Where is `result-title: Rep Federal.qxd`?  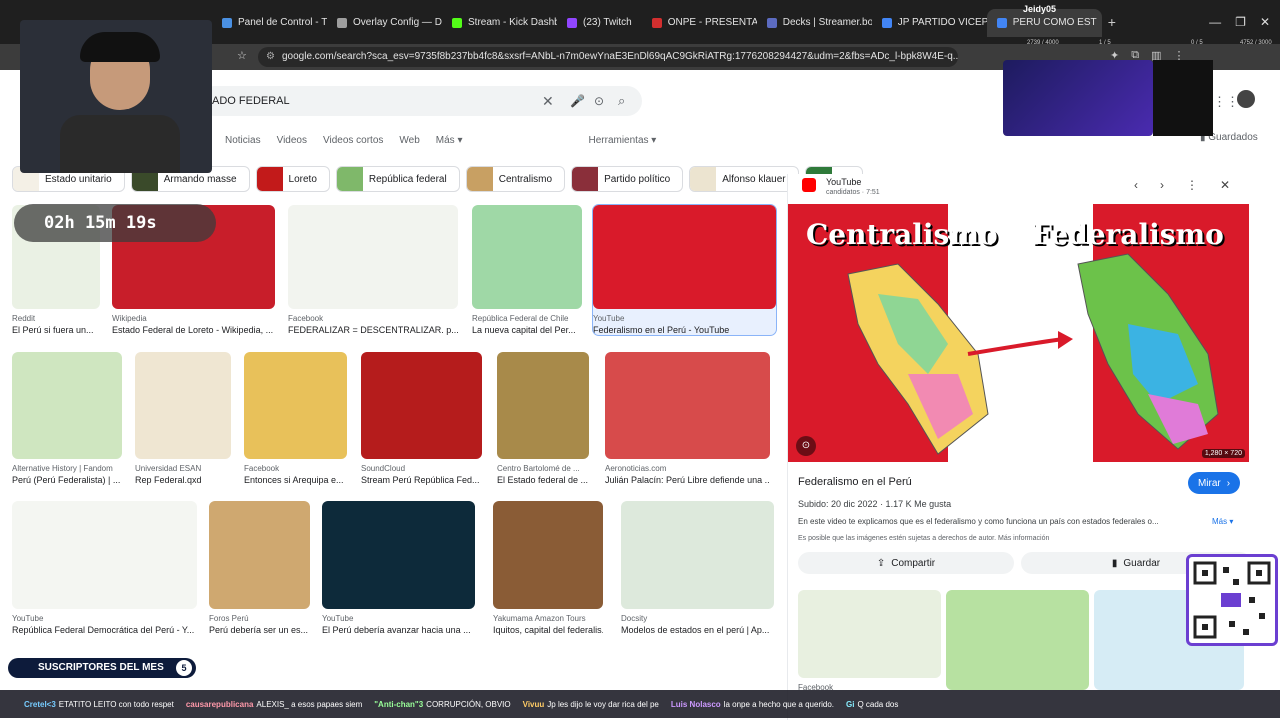 result-title: Rep Federal.qxd is located at coordinates (183, 480).